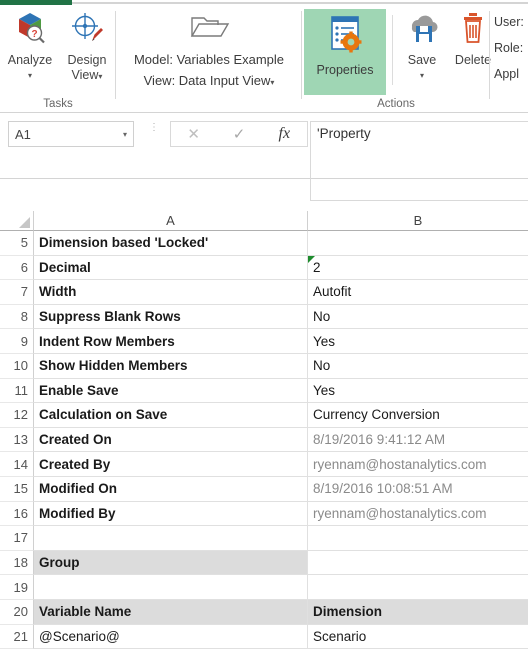  I want to click on table-row: 9 Indent Row Members Yes, so click(264, 341).